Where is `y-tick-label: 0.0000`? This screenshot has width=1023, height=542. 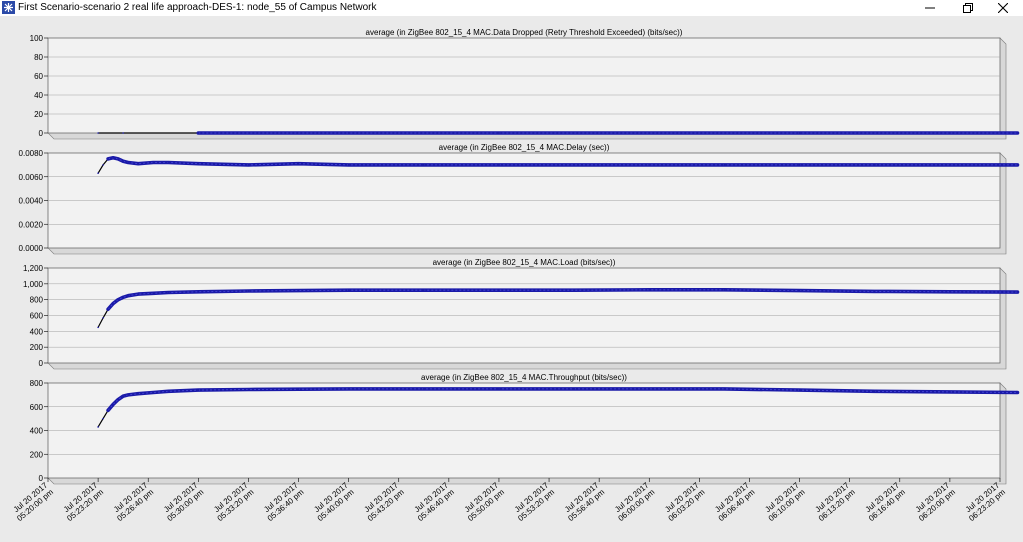 y-tick-label: 0.0000 is located at coordinates (31, 248).